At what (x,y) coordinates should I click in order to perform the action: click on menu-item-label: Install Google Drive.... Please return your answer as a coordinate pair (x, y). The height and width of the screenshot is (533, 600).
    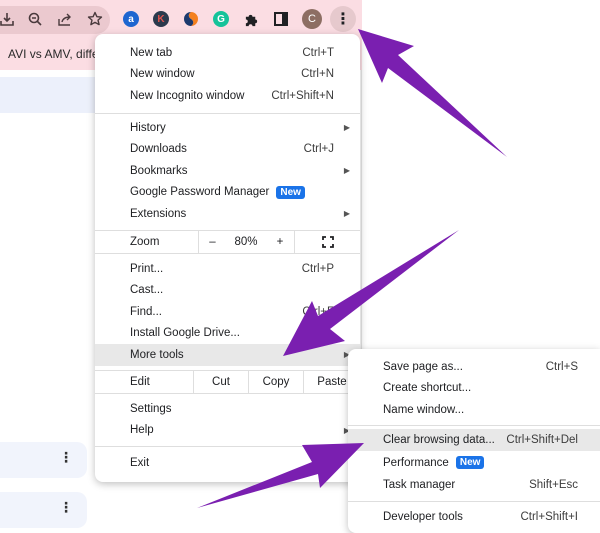
    Looking at the image, I should click on (185, 333).